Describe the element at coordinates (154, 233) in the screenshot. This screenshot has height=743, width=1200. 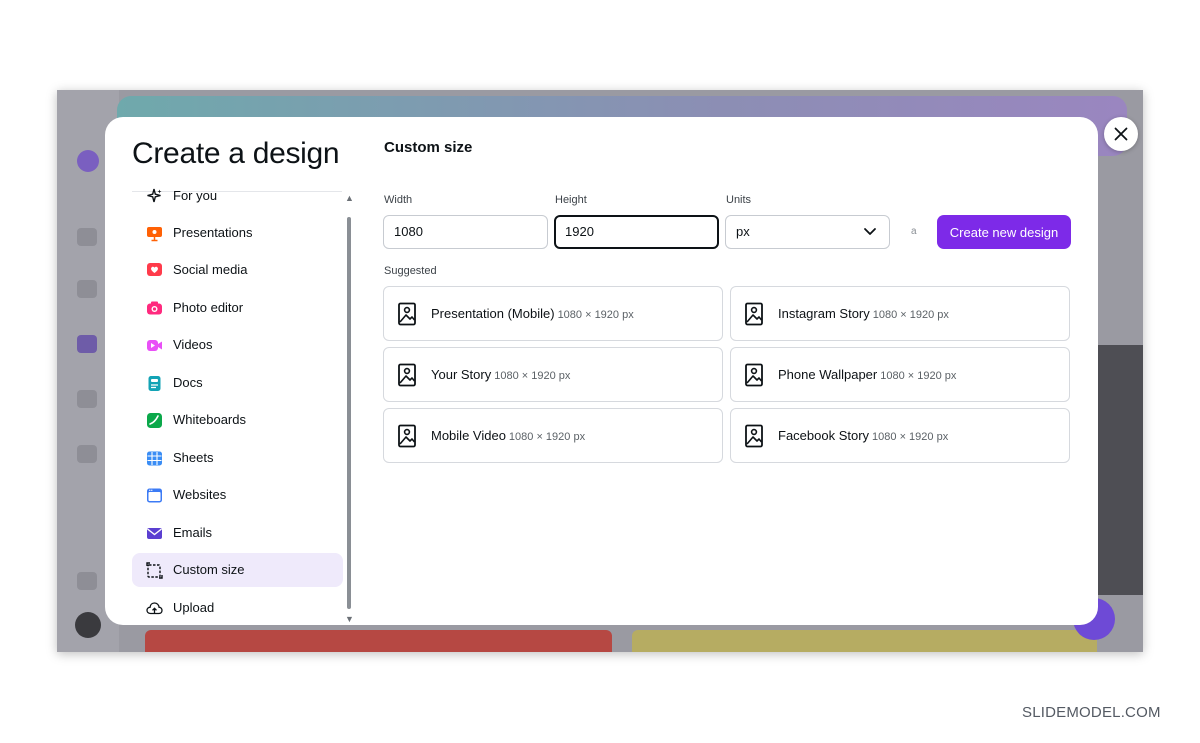
I see `presentation-icon` at that location.